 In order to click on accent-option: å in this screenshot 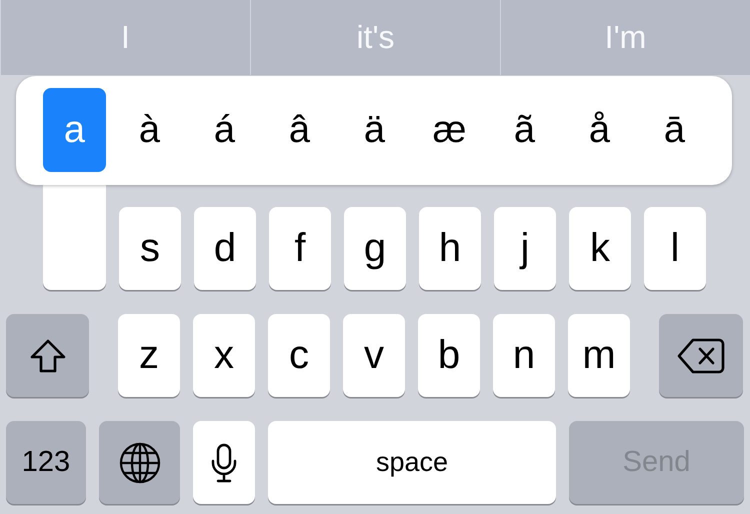, I will do `click(599, 130)`.